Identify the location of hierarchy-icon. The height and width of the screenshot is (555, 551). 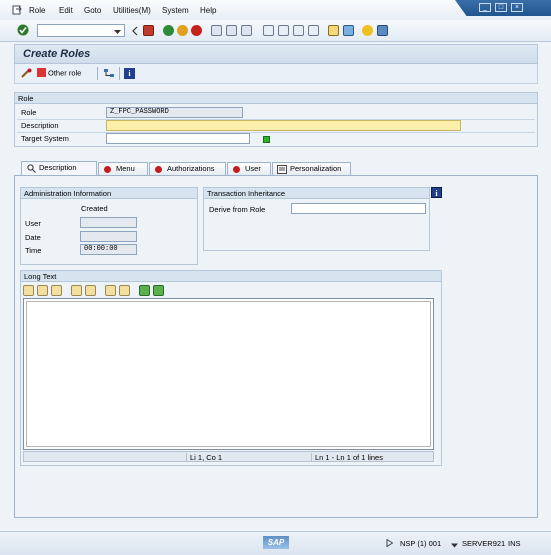
(109, 73).